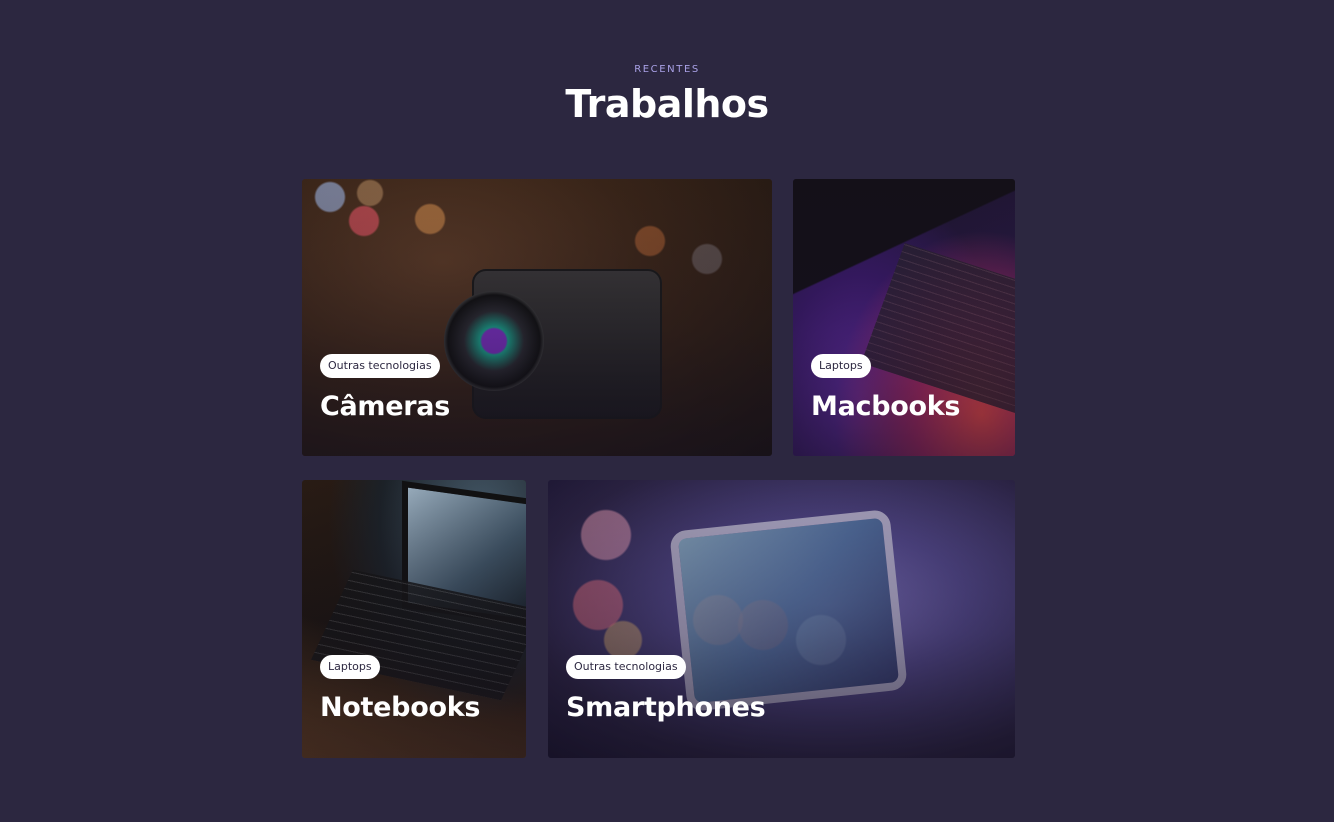 This screenshot has width=1334, height=822. What do you see at coordinates (667, 69) in the screenshot?
I see `section-eyebrow: RECENTES` at bounding box center [667, 69].